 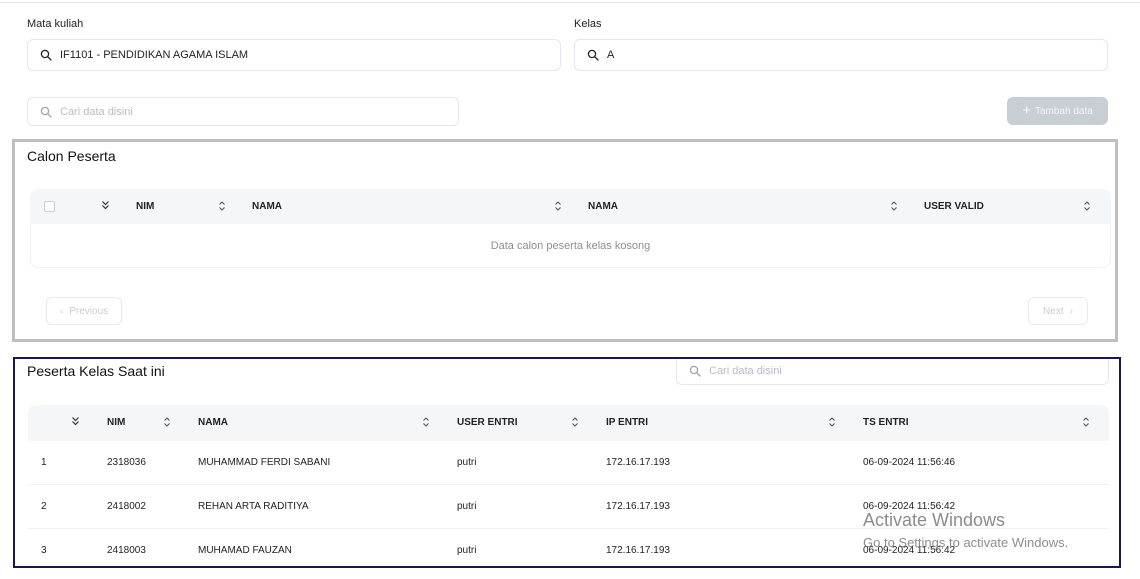 I want to click on chevron-right-icon: ›, so click(x=1071, y=311).